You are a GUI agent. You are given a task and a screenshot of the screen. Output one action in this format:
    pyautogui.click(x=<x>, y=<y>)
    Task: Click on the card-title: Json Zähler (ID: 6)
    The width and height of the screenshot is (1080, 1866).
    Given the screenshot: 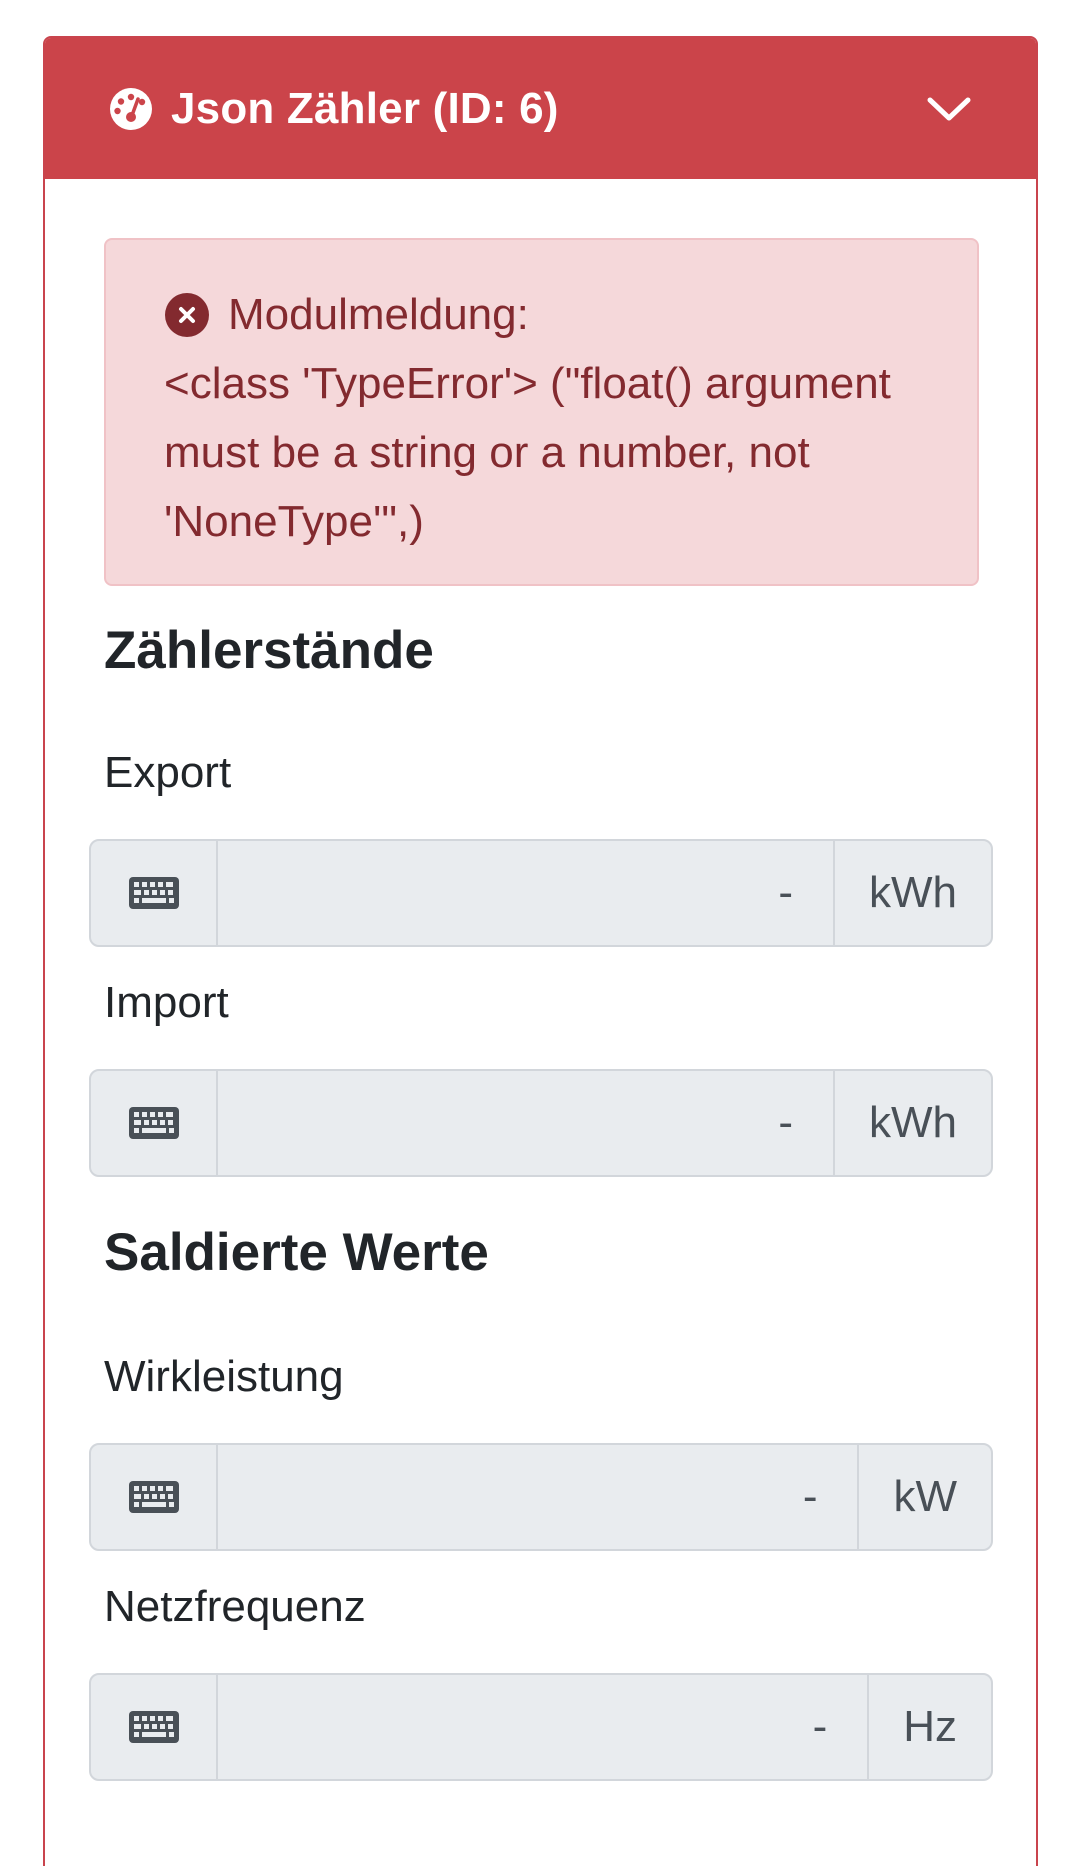 What is the action you would take?
    pyautogui.click(x=365, y=108)
    